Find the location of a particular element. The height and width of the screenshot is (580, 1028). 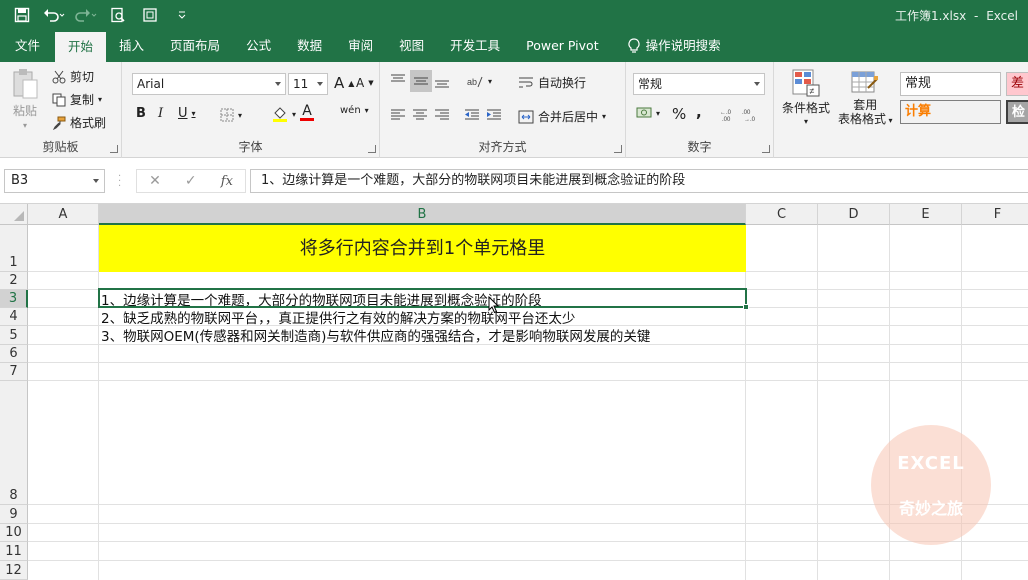

align-left-button is located at coordinates (398, 115).